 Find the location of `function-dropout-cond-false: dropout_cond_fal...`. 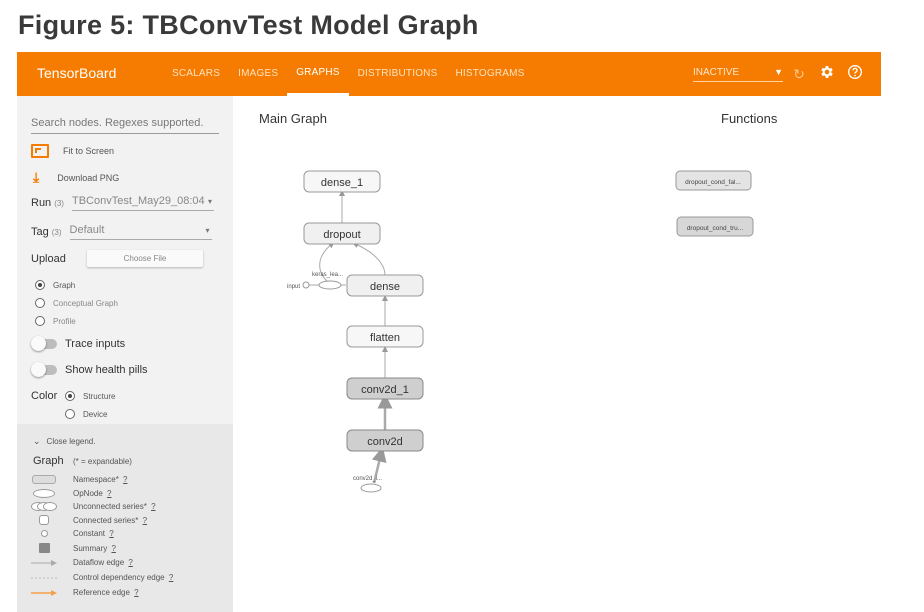

function-dropout-cond-false: dropout_cond_fal... is located at coordinates (713, 180).